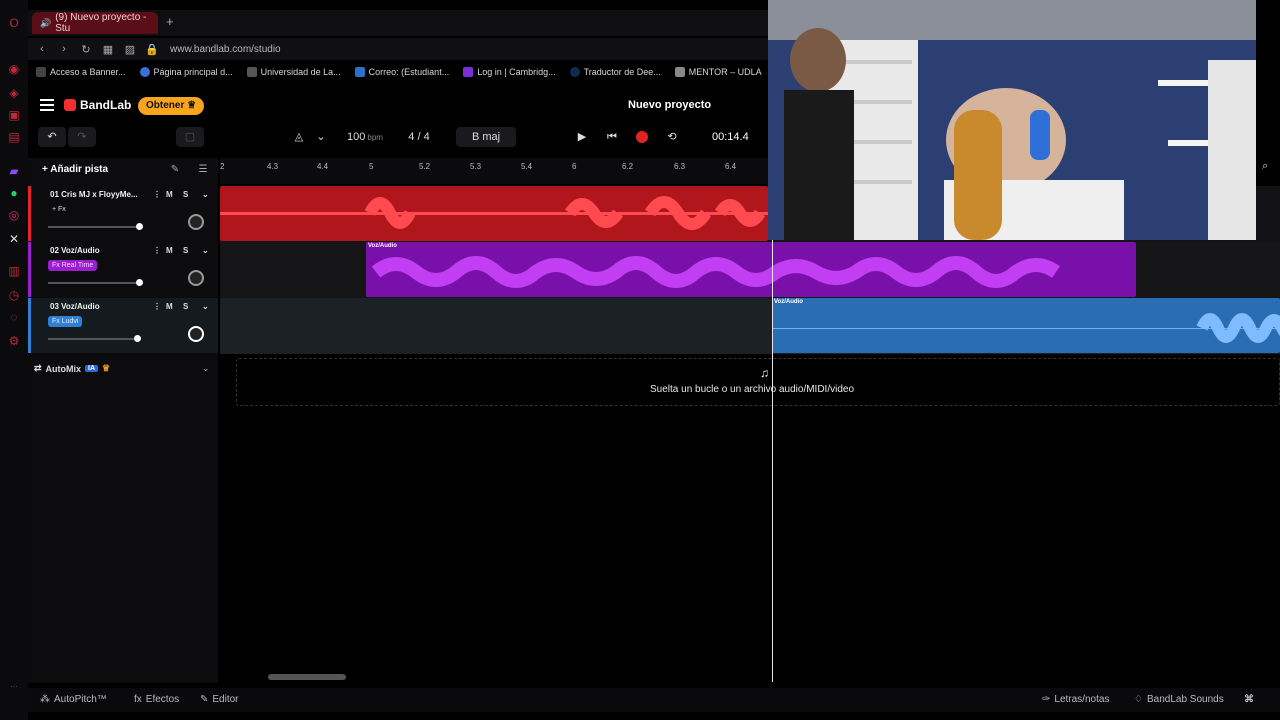 The image size is (1280, 720). Describe the element at coordinates (1179, 699) in the screenshot. I see `bandlab-sounds-button: ♢ BandLab Sounds` at that location.